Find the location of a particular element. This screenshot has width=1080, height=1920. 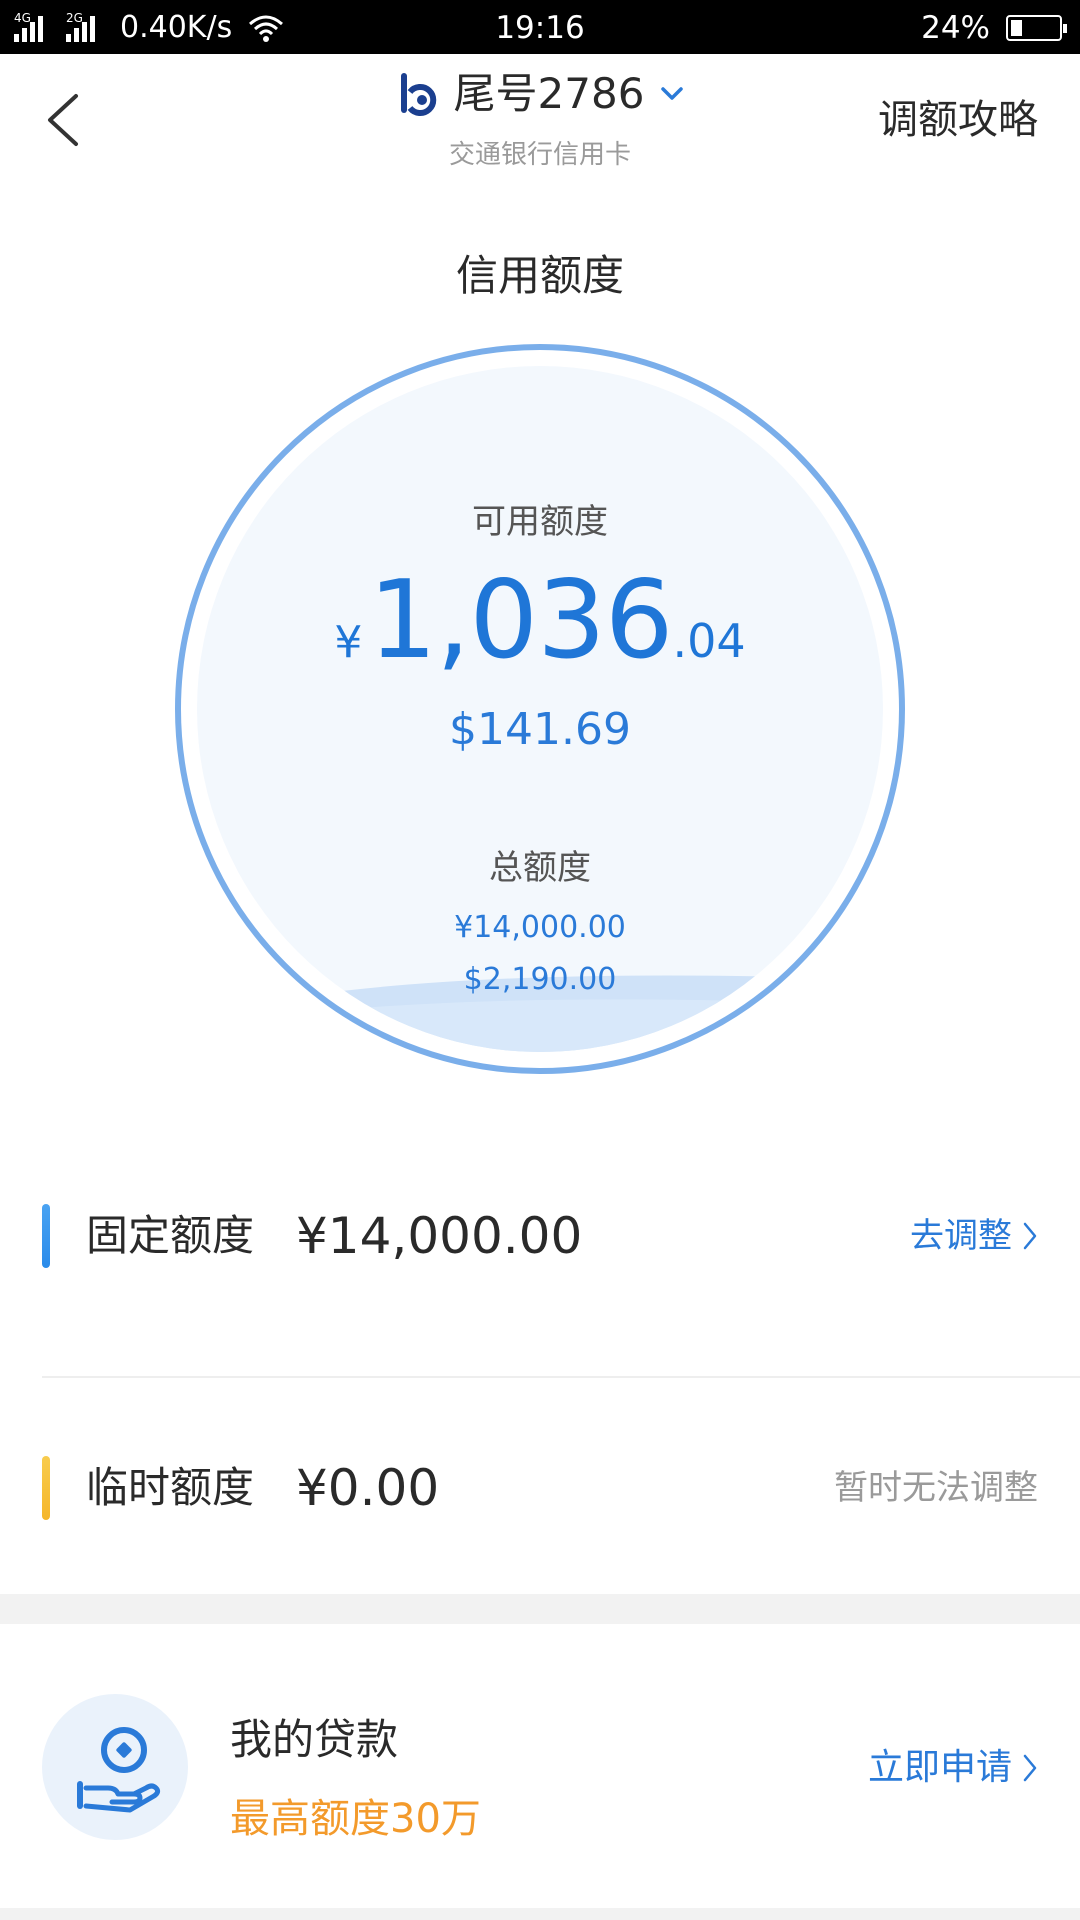

loan-max-amount: 最高额度30万 is located at coordinates (355, 1819).